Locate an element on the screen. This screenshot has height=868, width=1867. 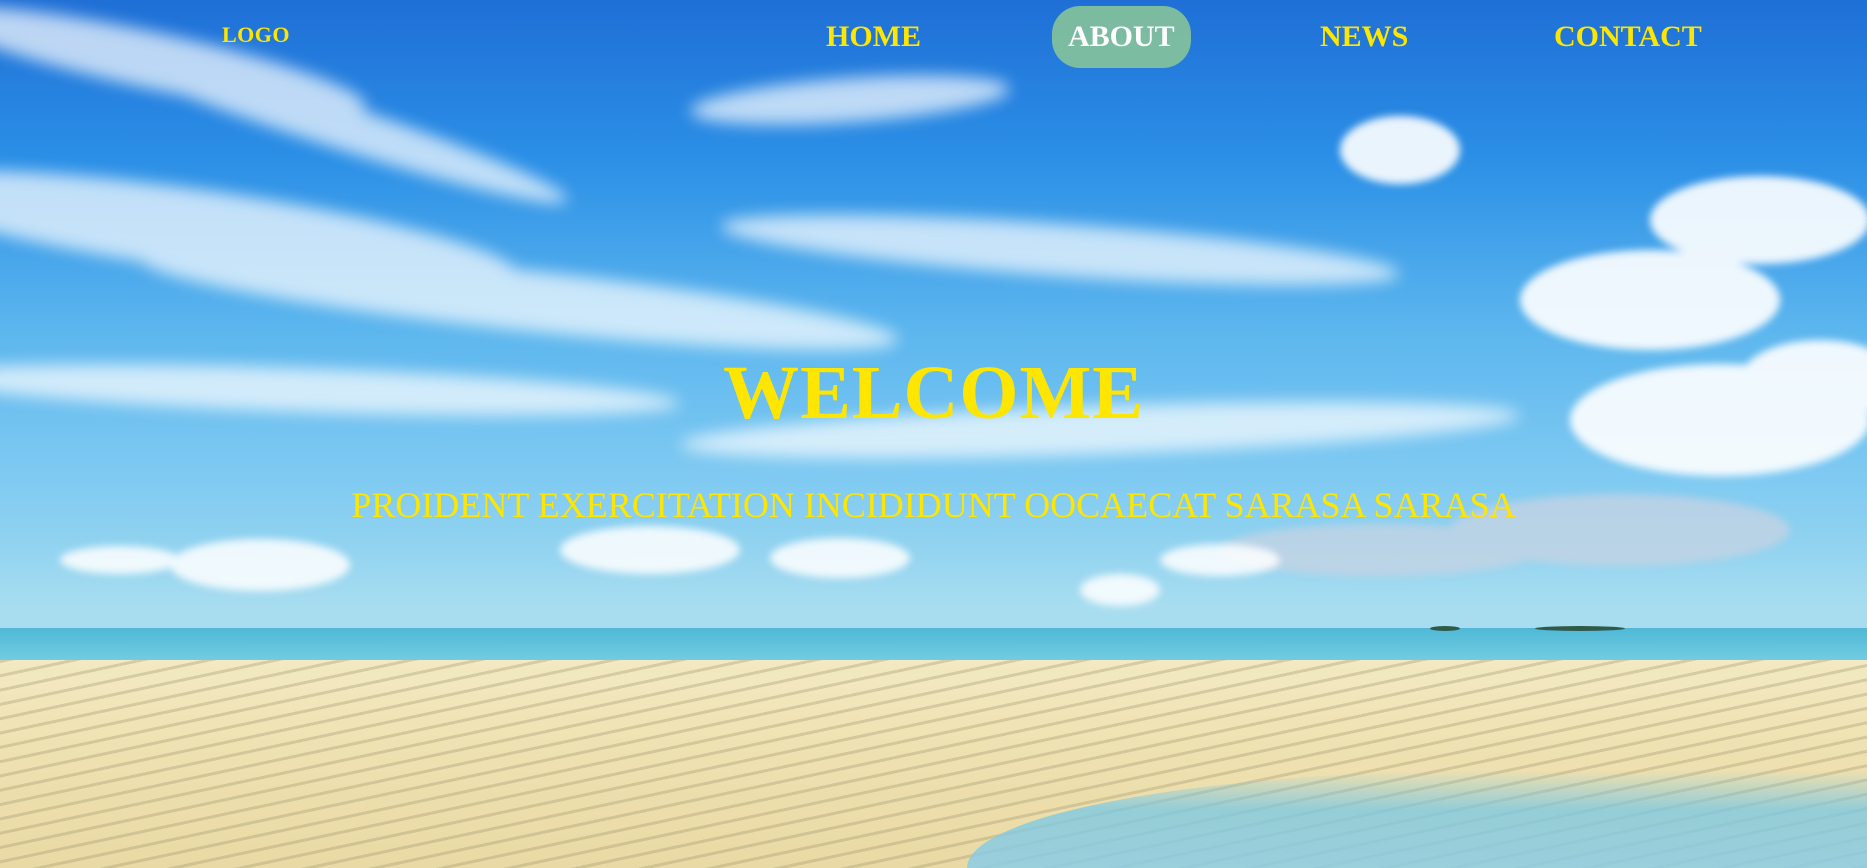
top-navigation: LOGO HOME ABOUT NEWS CONTACT is located at coordinates (933, 36).